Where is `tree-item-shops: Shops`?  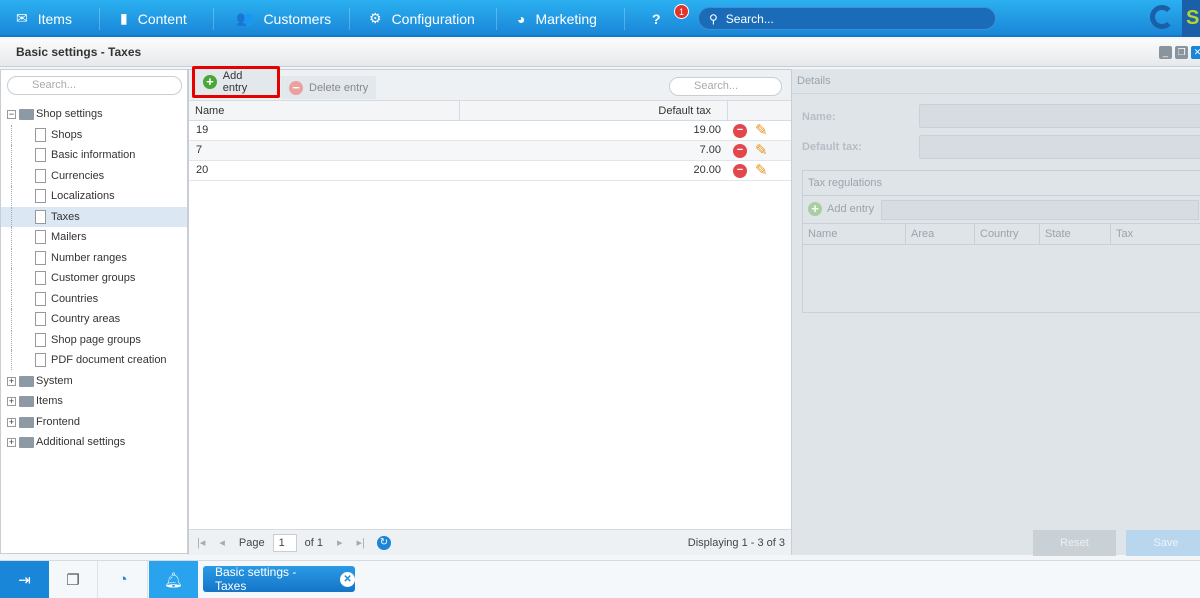
tree-item-shops: Shops is located at coordinates (94, 134).